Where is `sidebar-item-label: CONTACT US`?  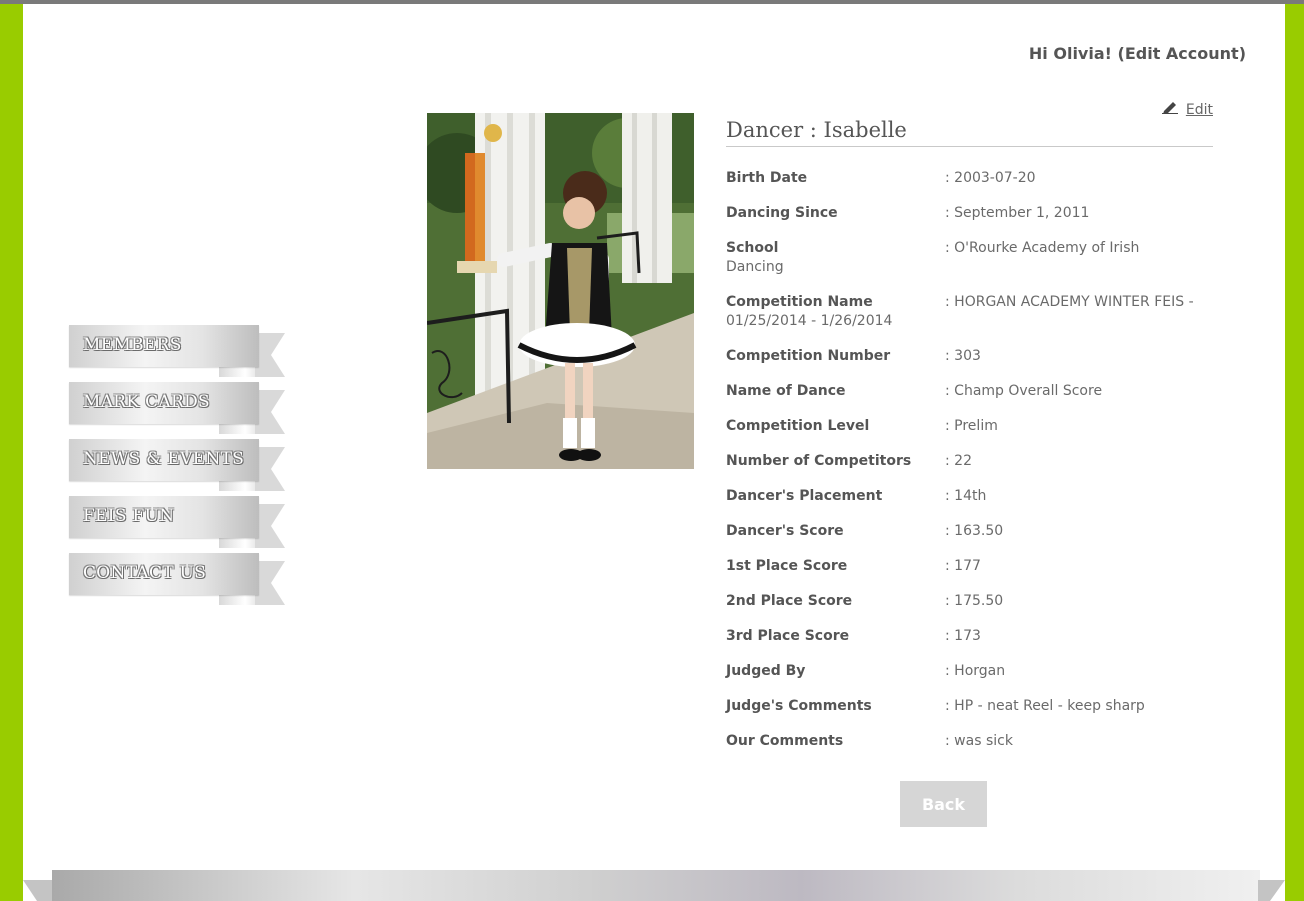 sidebar-item-label: CONTACT US is located at coordinates (145, 573).